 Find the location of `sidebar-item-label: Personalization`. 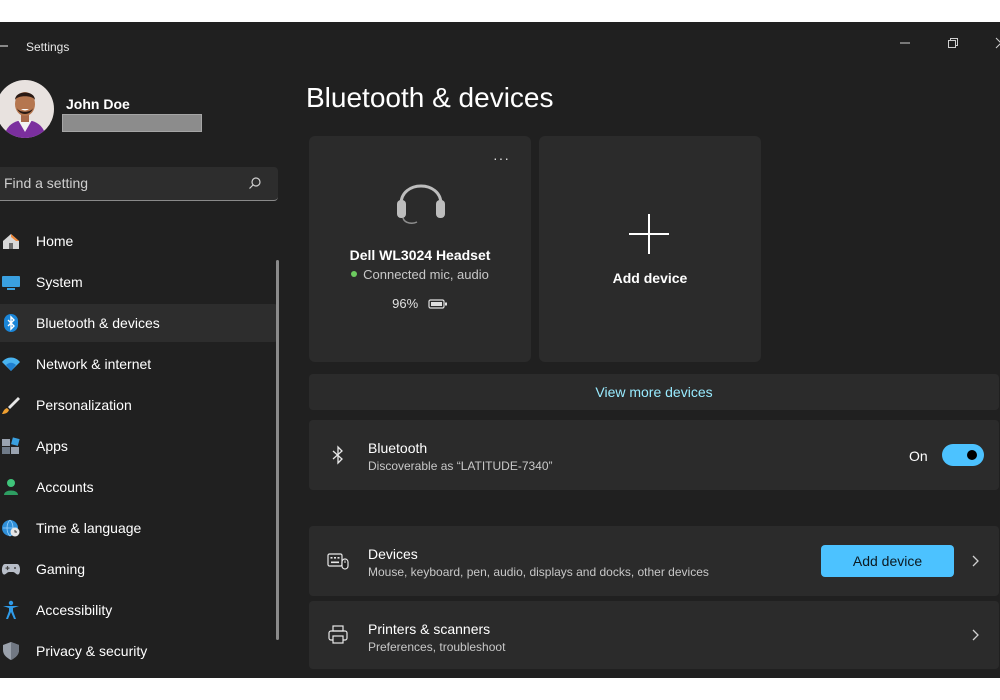

sidebar-item-label: Personalization is located at coordinates (84, 405).